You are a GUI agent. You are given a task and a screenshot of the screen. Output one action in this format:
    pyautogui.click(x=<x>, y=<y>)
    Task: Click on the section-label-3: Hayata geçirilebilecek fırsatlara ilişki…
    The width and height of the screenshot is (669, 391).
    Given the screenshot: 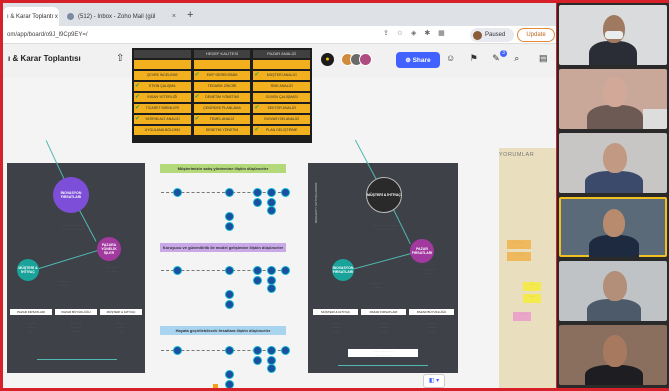 What is the action you would take?
    pyautogui.click(x=223, y=330)
    